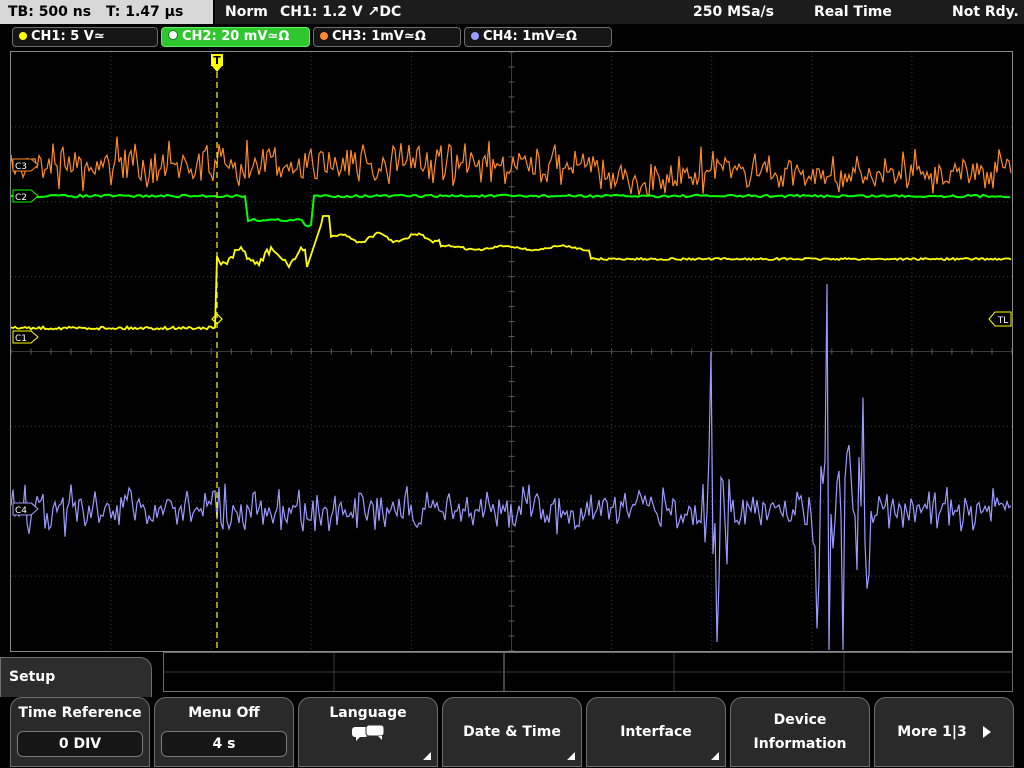  I want to click on channel-tab-ch3: CH3: 1mV≃Ω, so click(387, 37).